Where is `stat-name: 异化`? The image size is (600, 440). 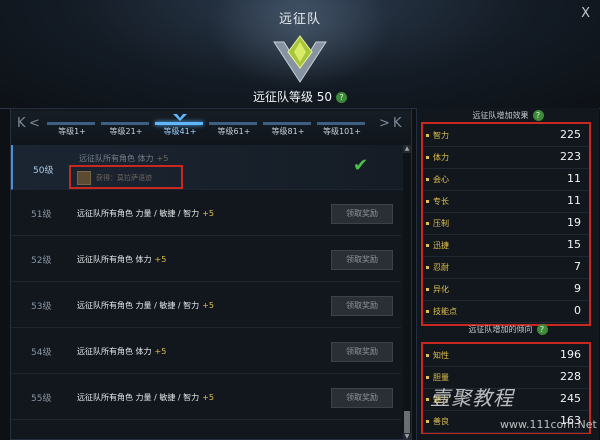
stat-name: 异化 is located at coordinates (441, 289).